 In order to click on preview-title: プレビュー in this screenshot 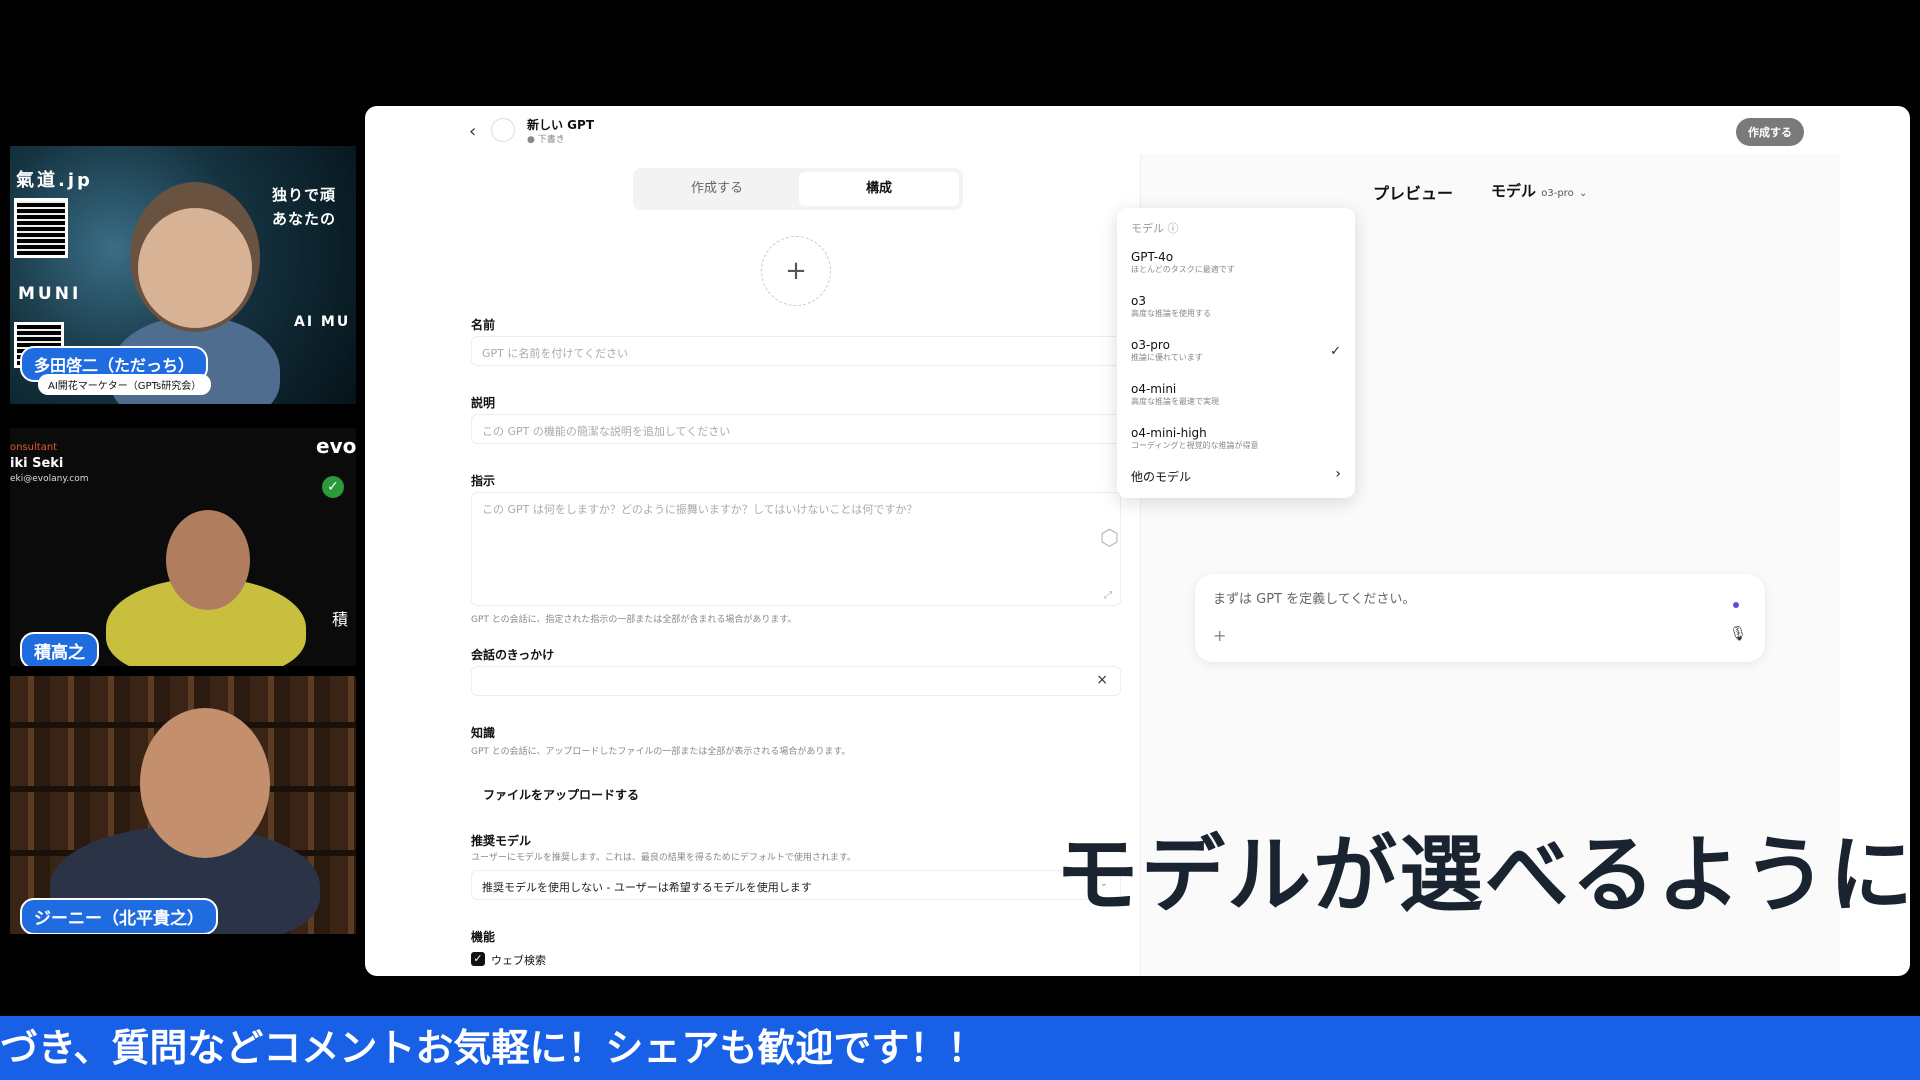, I will do `click(1413, 193)`.